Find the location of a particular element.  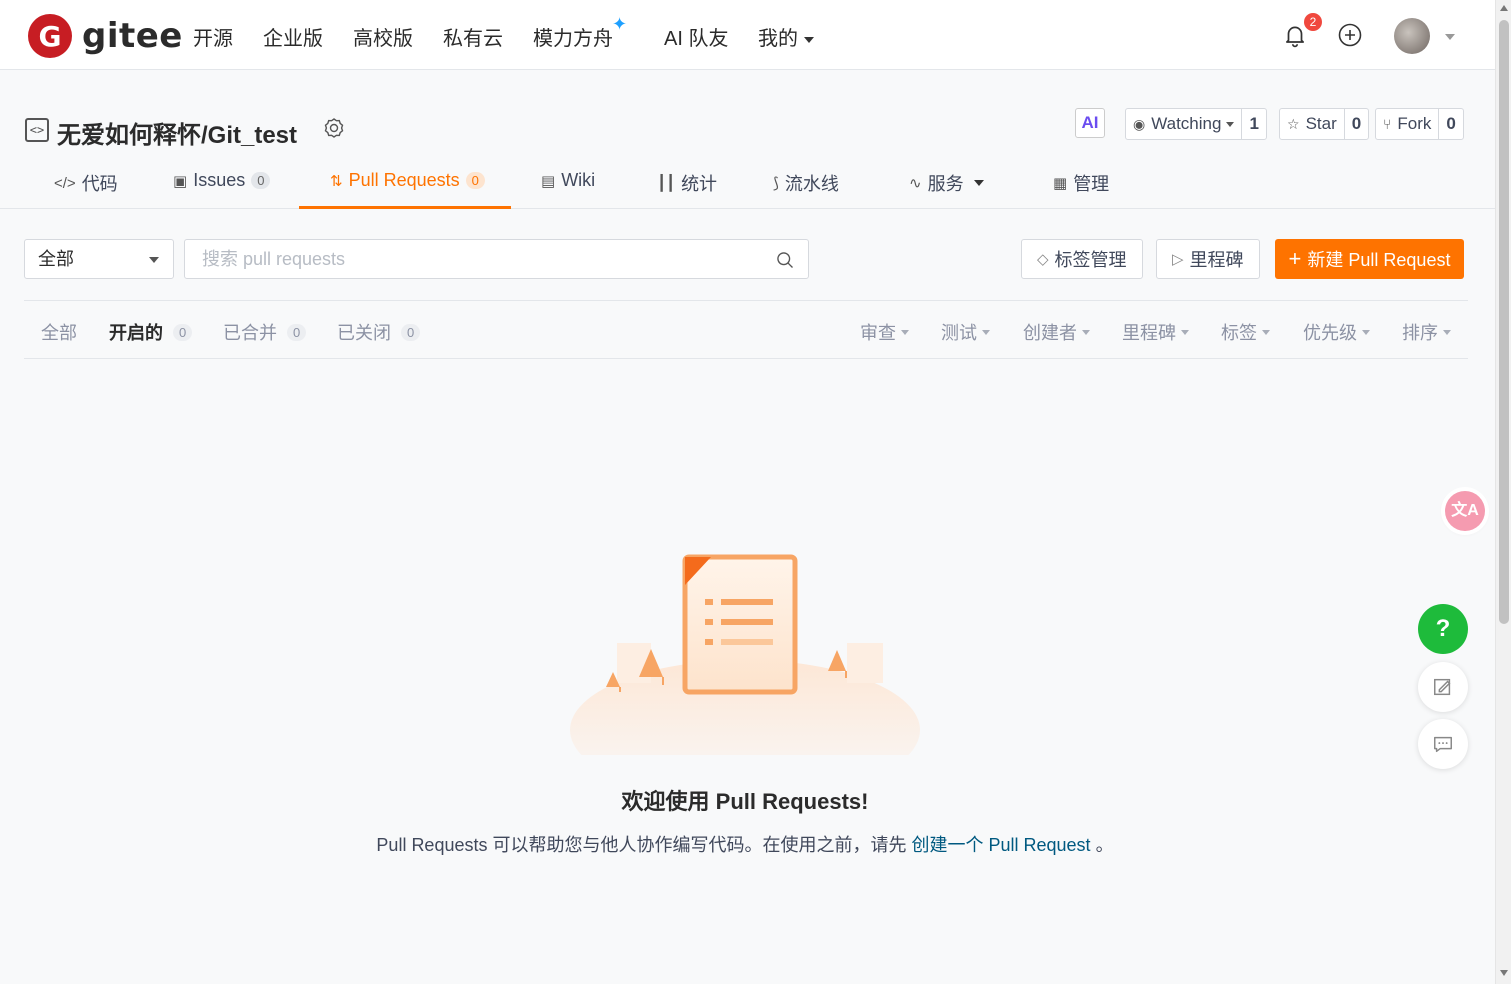

gitee-logo-icon: G is located at coordinates (50, 36).